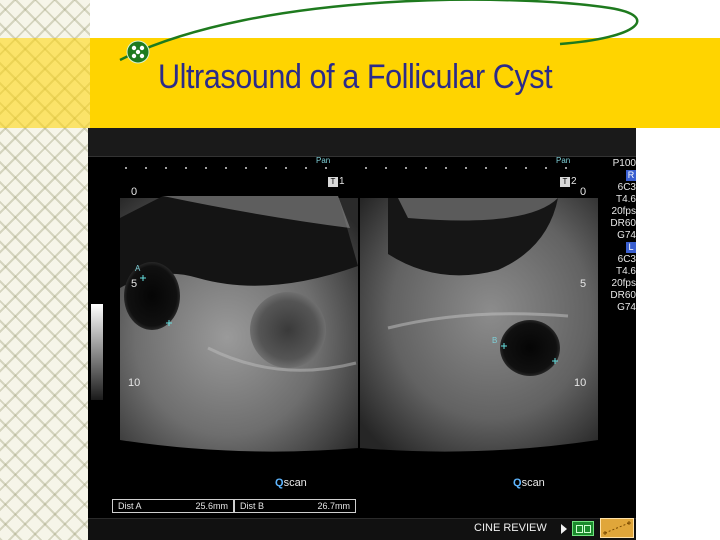 The width and height of the screenshot is (720, 540). Describe the element at coordinates (295, 483) in the screenshot. I see `qscan-text-left: scan` at that location.